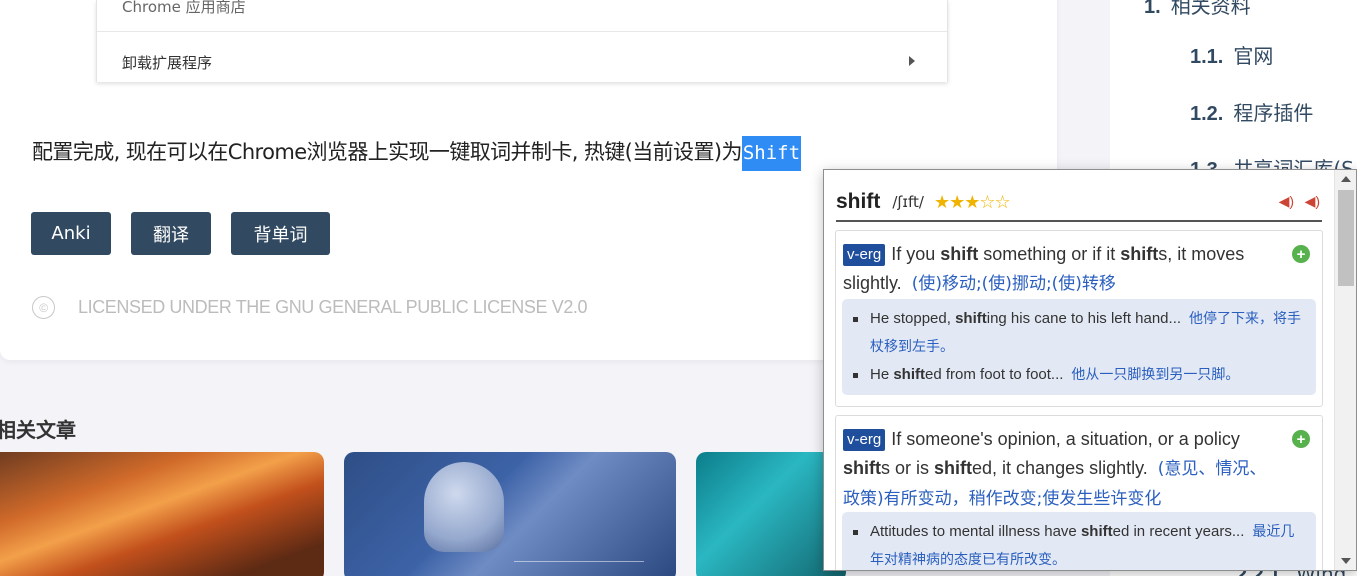  What do you see at coordinates (1286, 201) in the screenshot?
I see `speaker-uk-icon: ◀)` at bounding box center [1286, 201].